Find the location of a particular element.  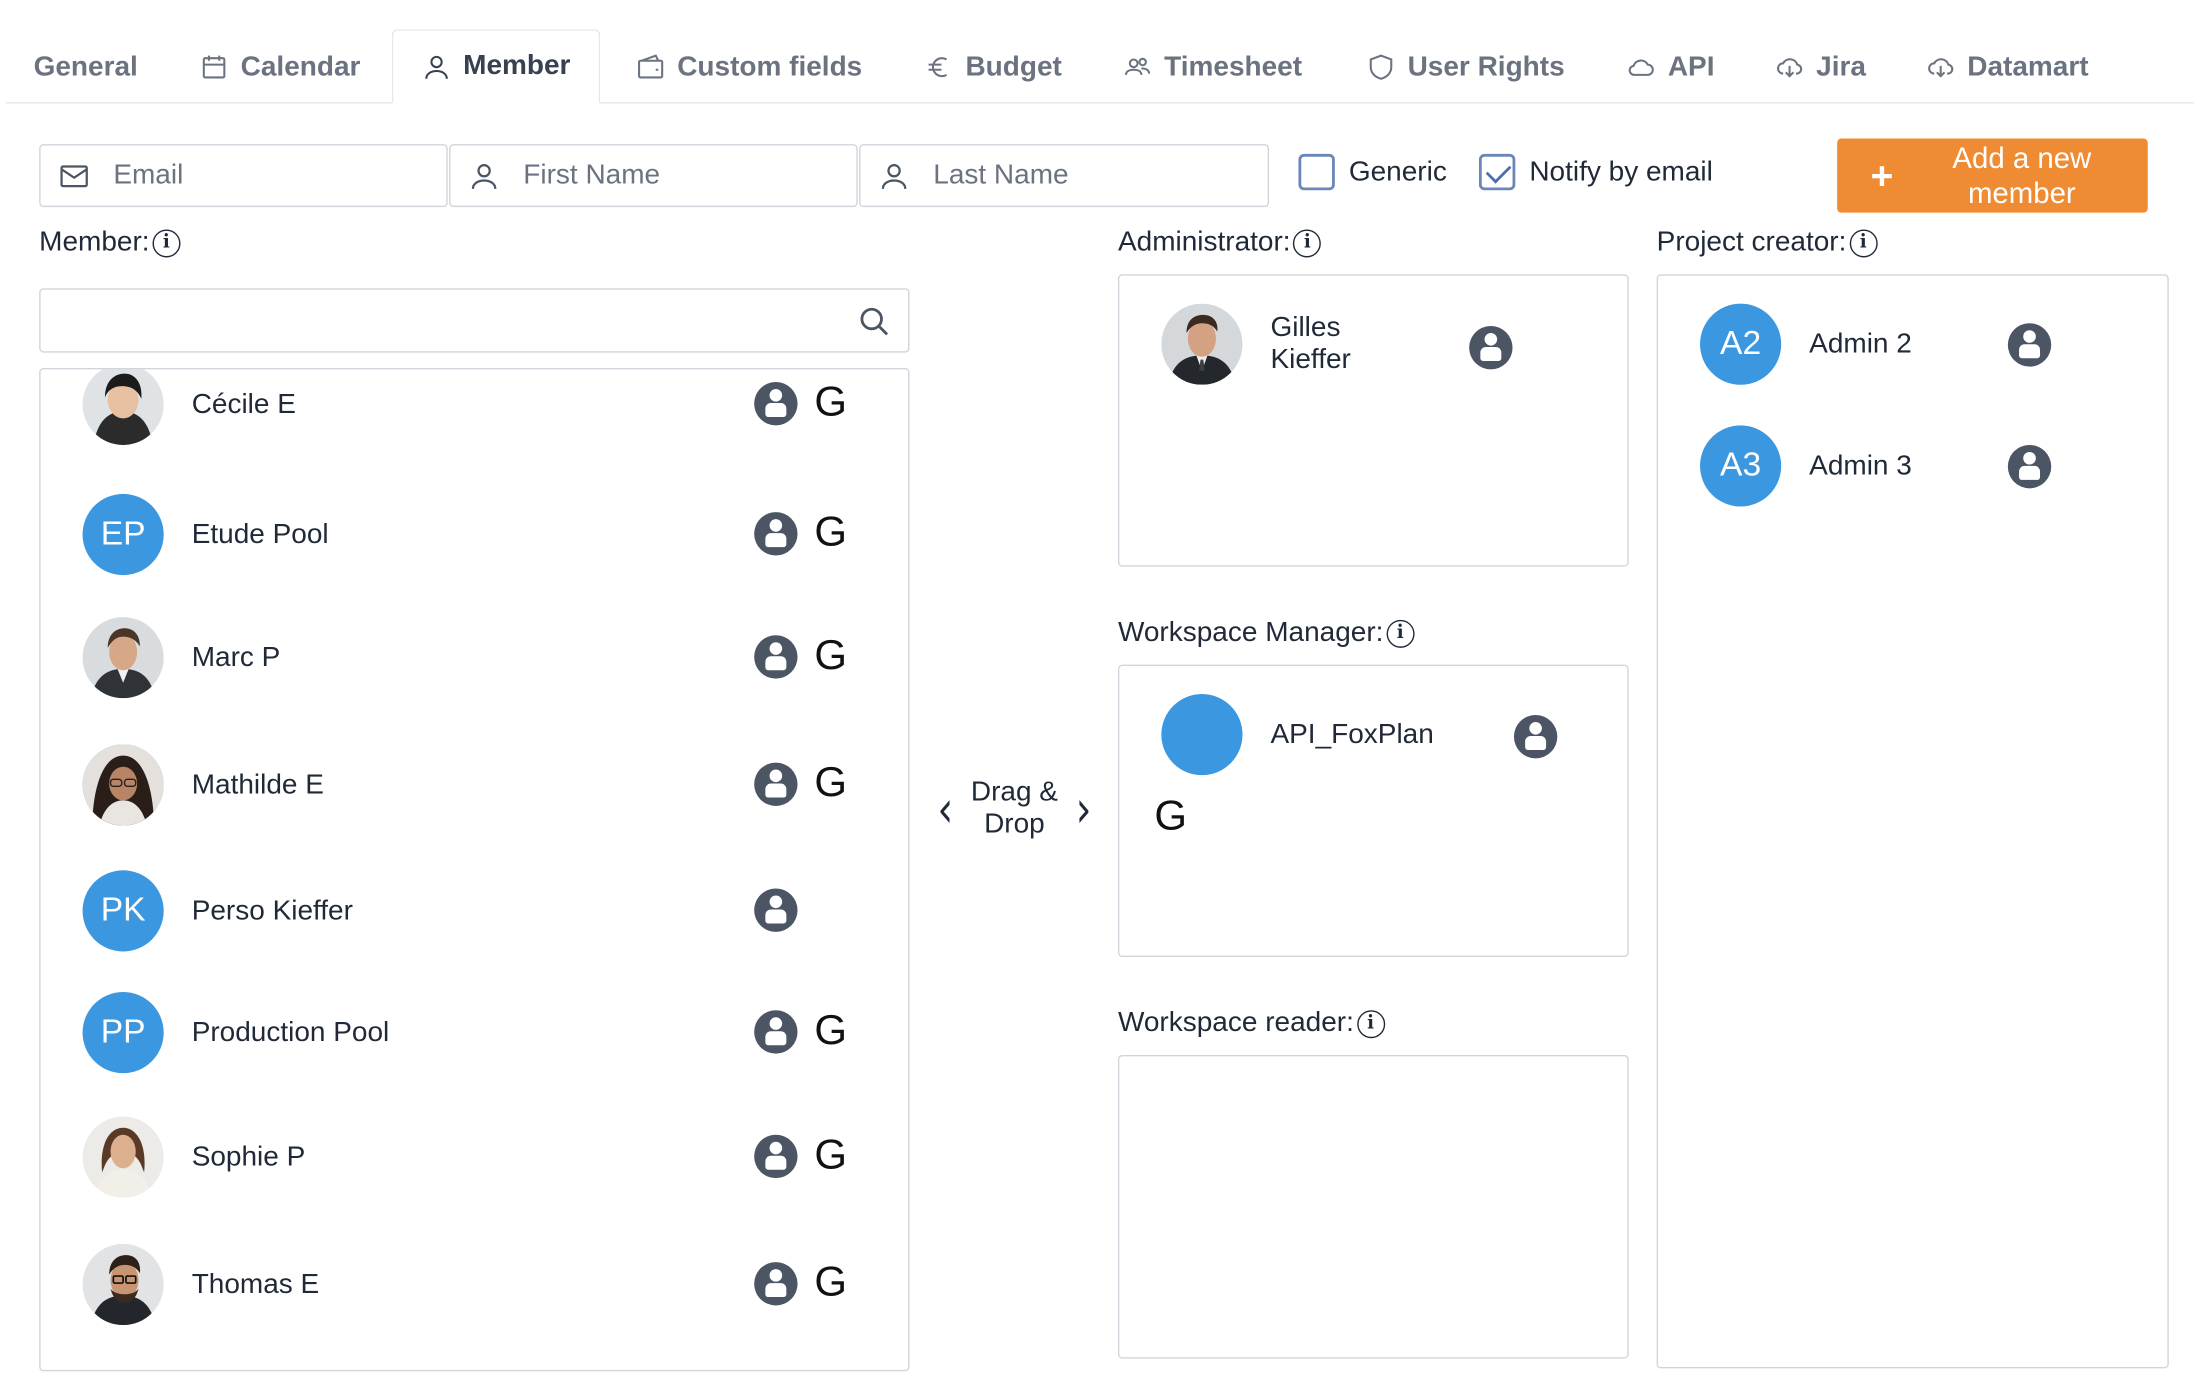

avatar: A3 is located at coordinates (1741, 466).